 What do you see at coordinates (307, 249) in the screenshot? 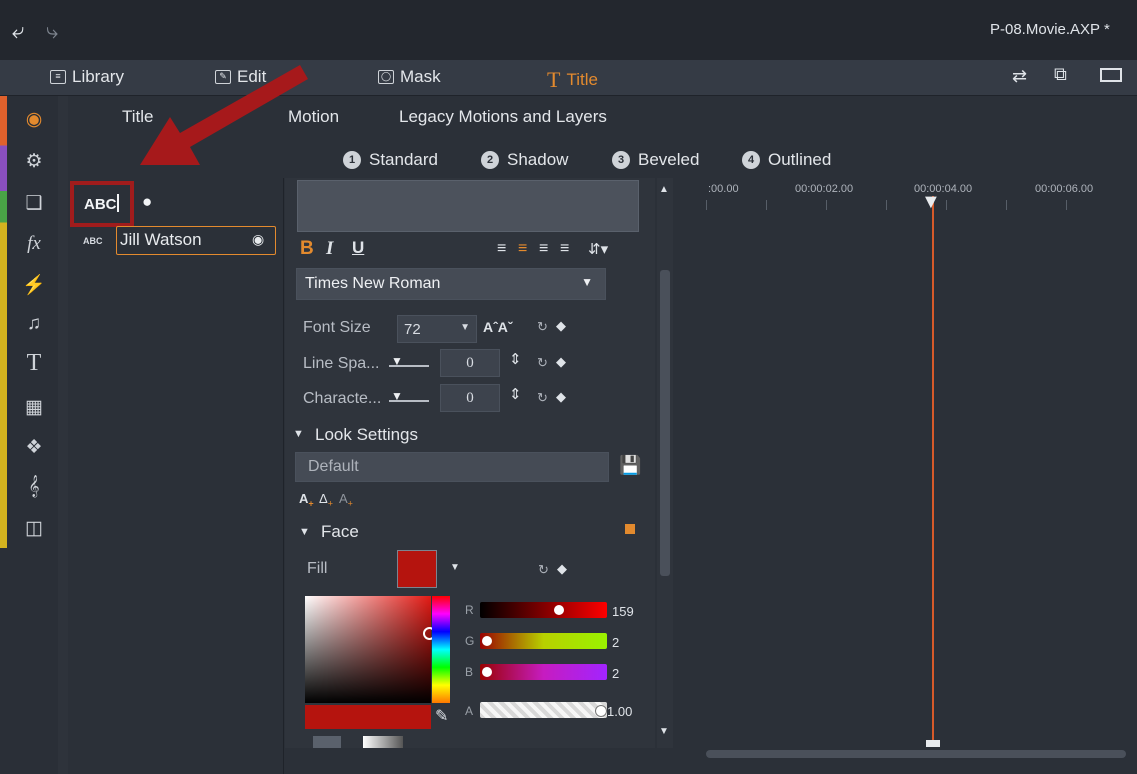
I see `bold-button: B` at bounding box center [307, 249].